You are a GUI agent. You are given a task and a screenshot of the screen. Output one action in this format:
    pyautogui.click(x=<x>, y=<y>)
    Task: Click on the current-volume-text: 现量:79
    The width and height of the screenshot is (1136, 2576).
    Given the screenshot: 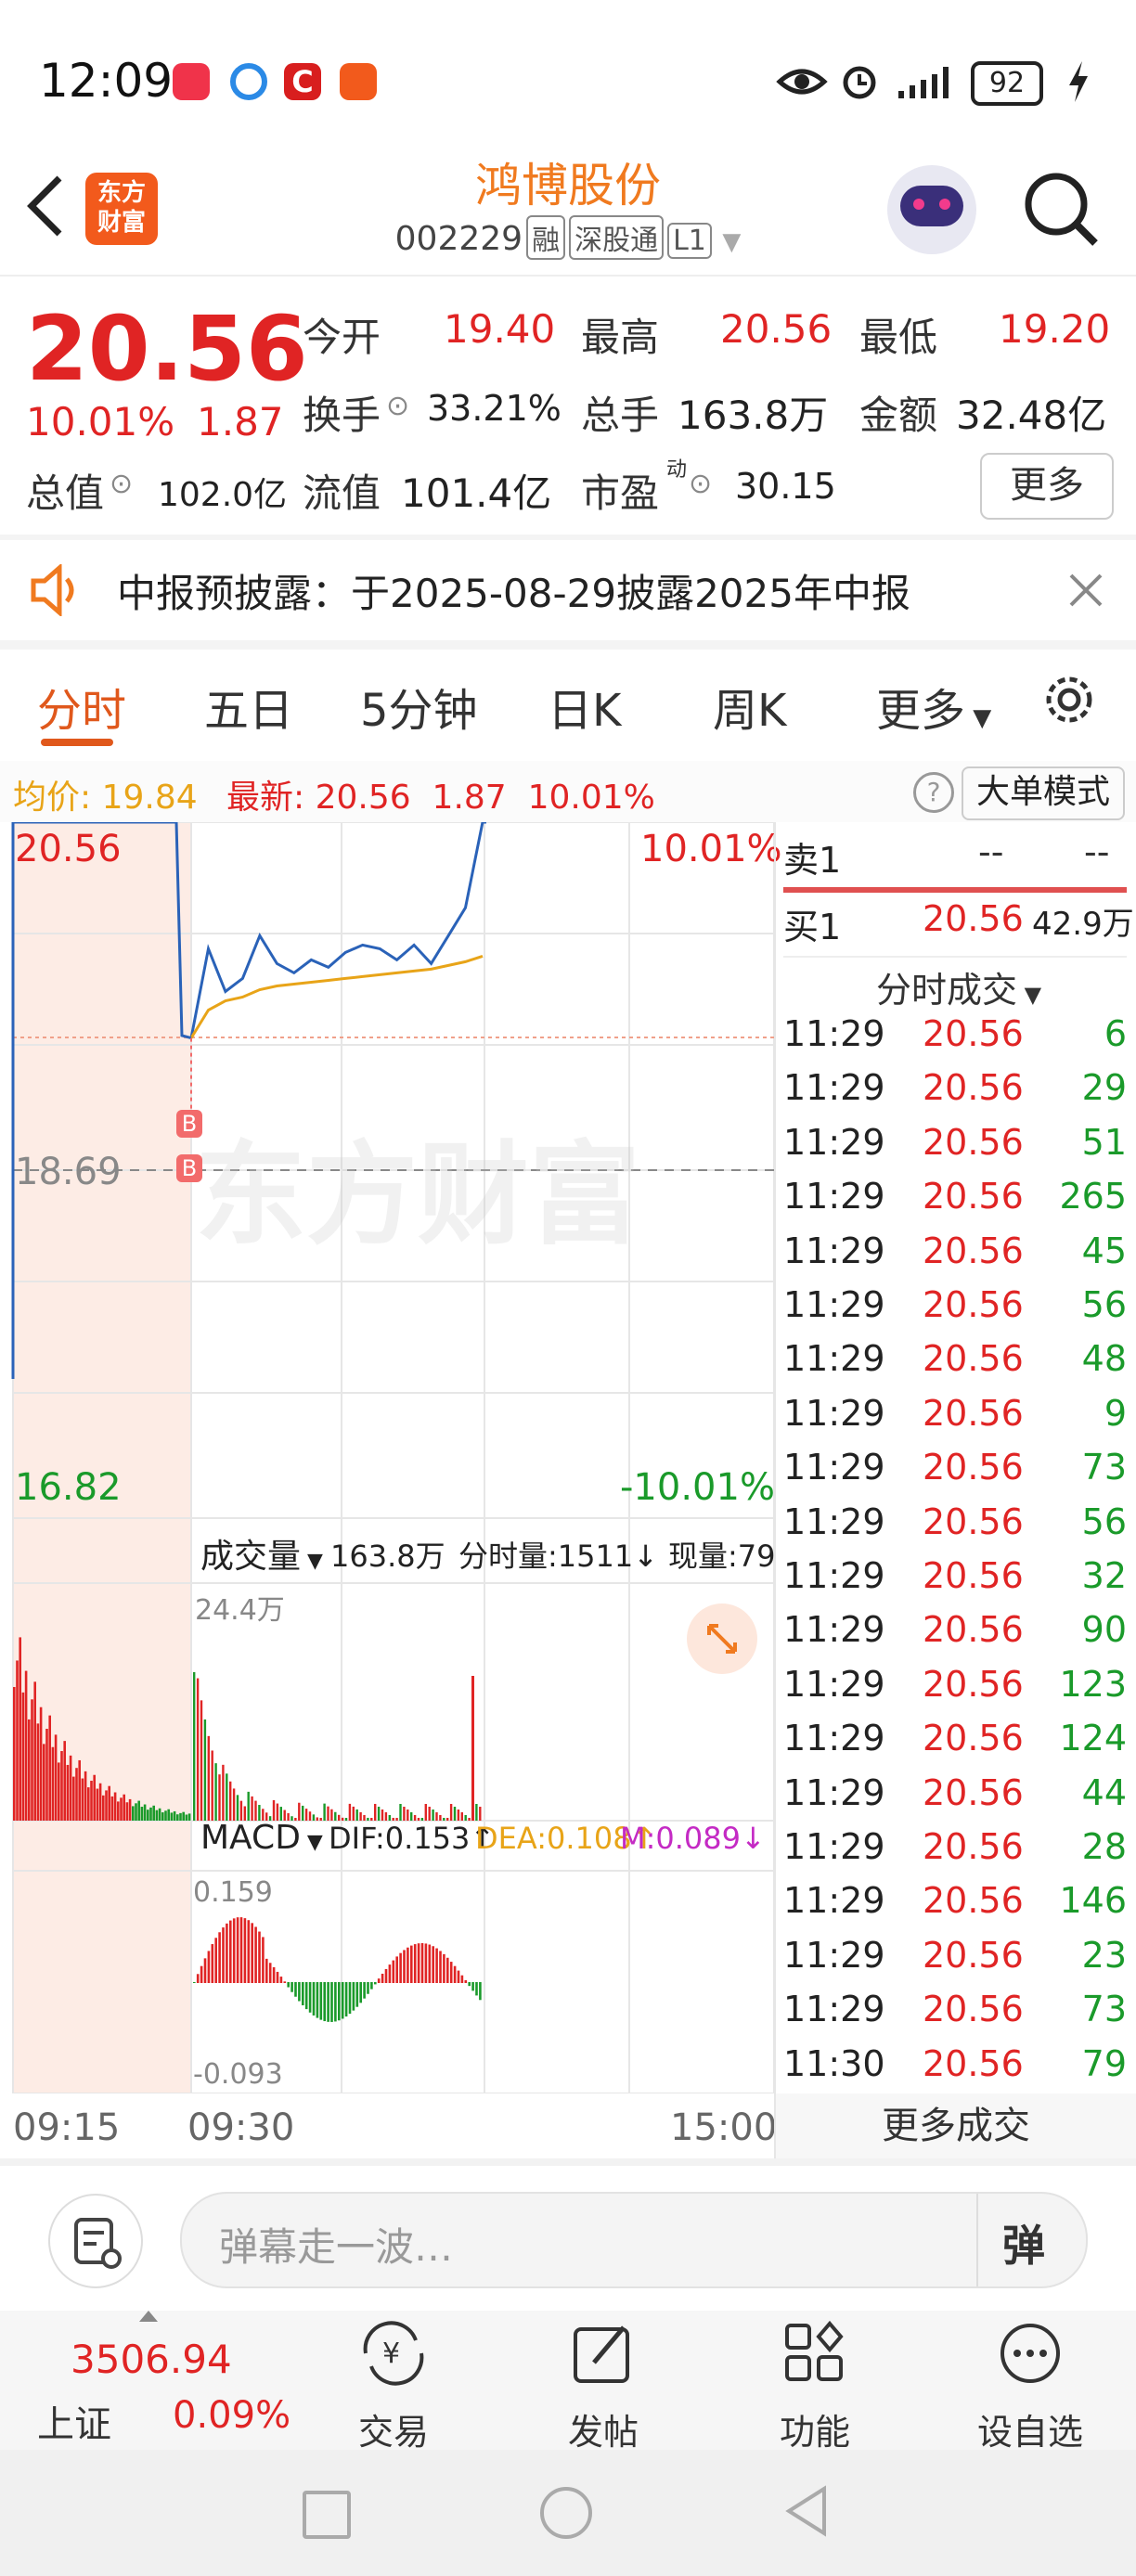 What is the action you would take?
    pyautogui.click(x=722, y=1556)
    